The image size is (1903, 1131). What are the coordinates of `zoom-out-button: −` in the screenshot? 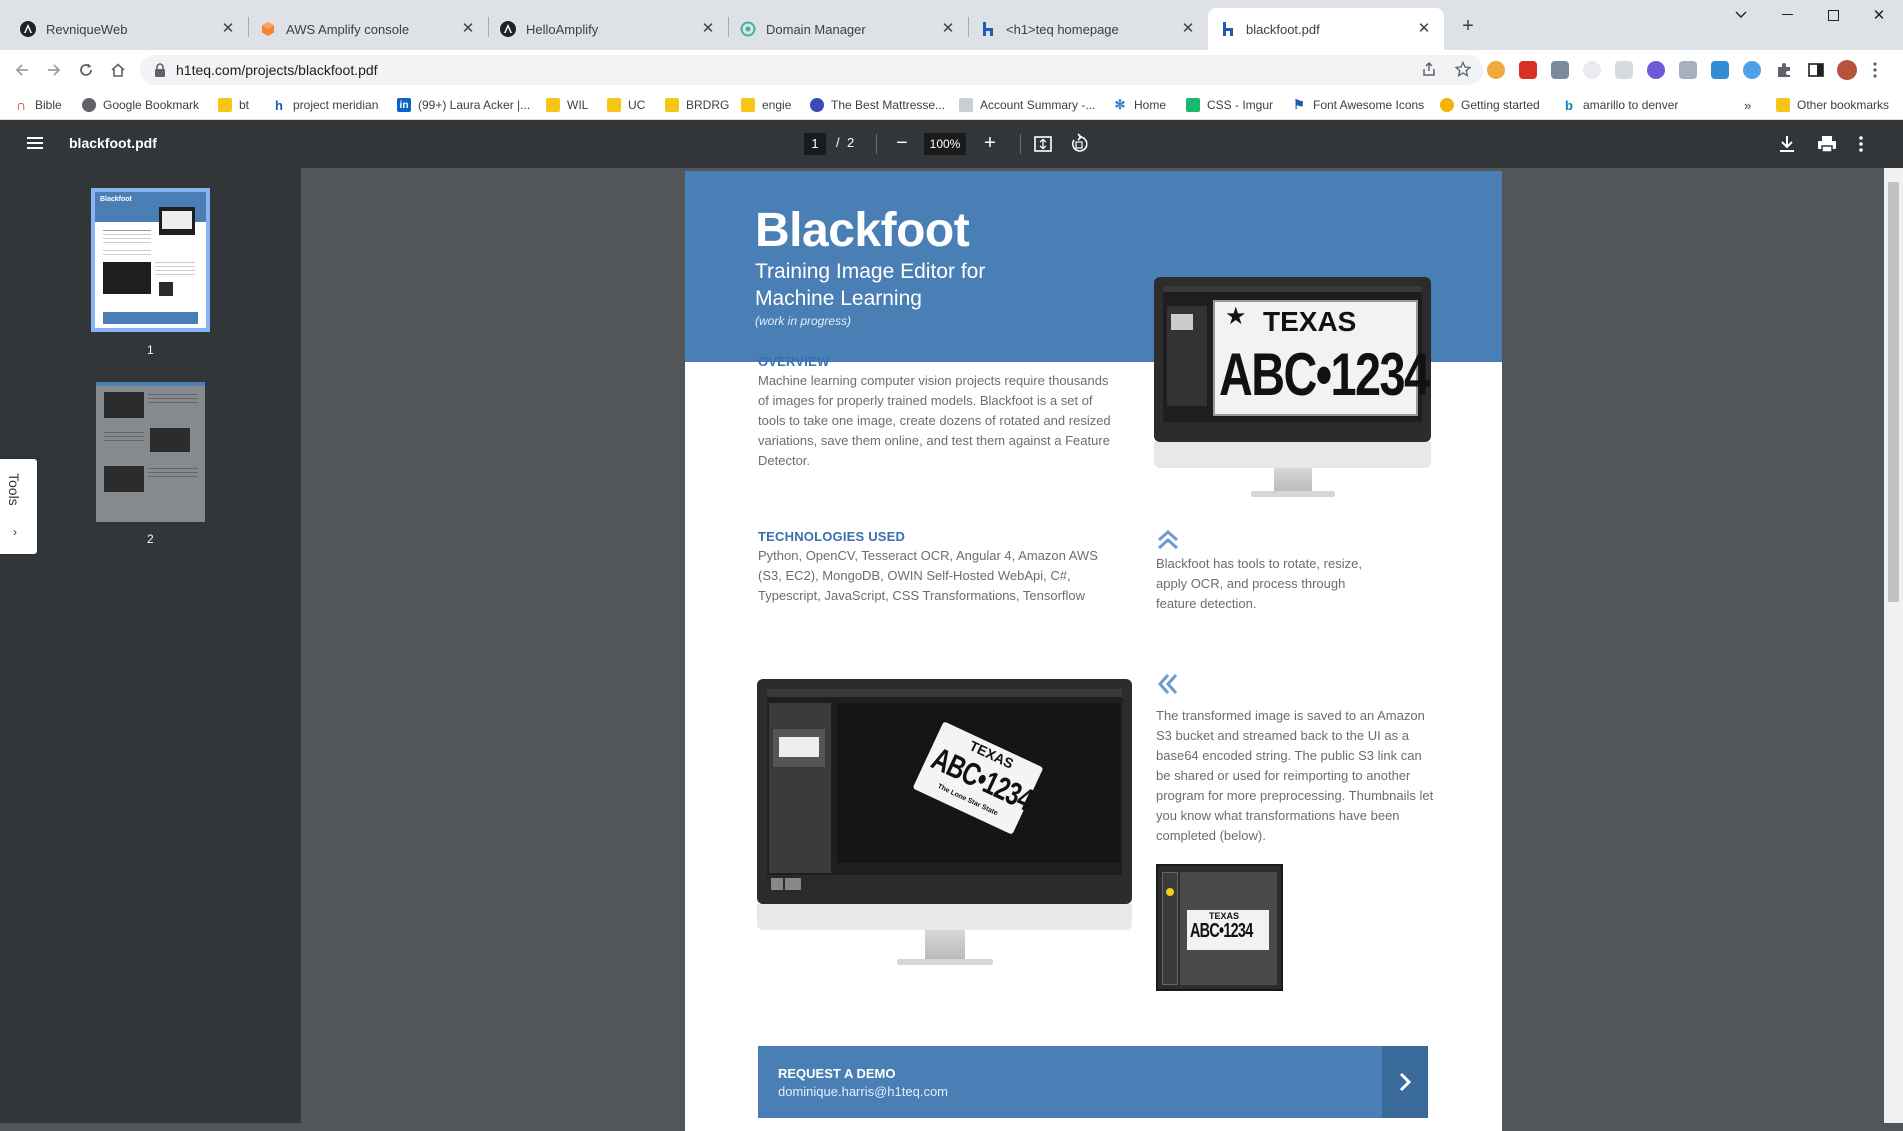 It's located at (902, 144).